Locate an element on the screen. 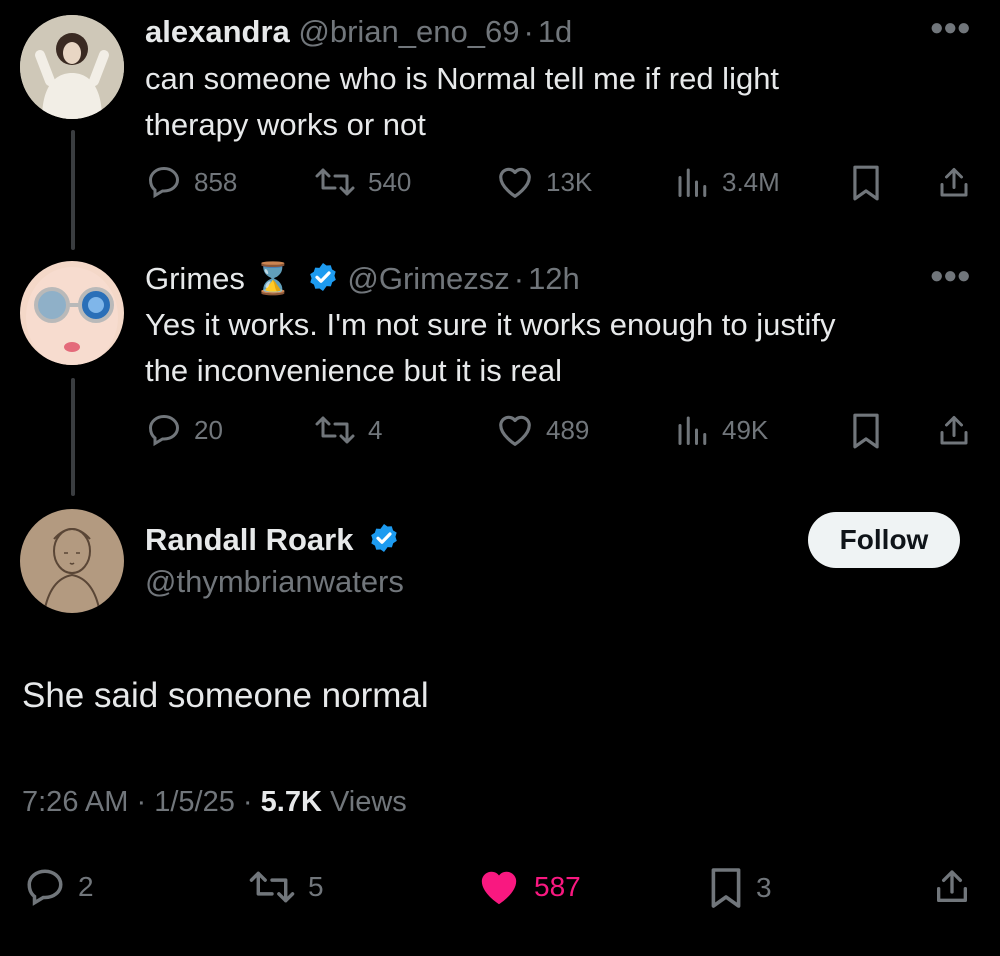  avatar-randall-roark-image is located at coordinates (72, 561).